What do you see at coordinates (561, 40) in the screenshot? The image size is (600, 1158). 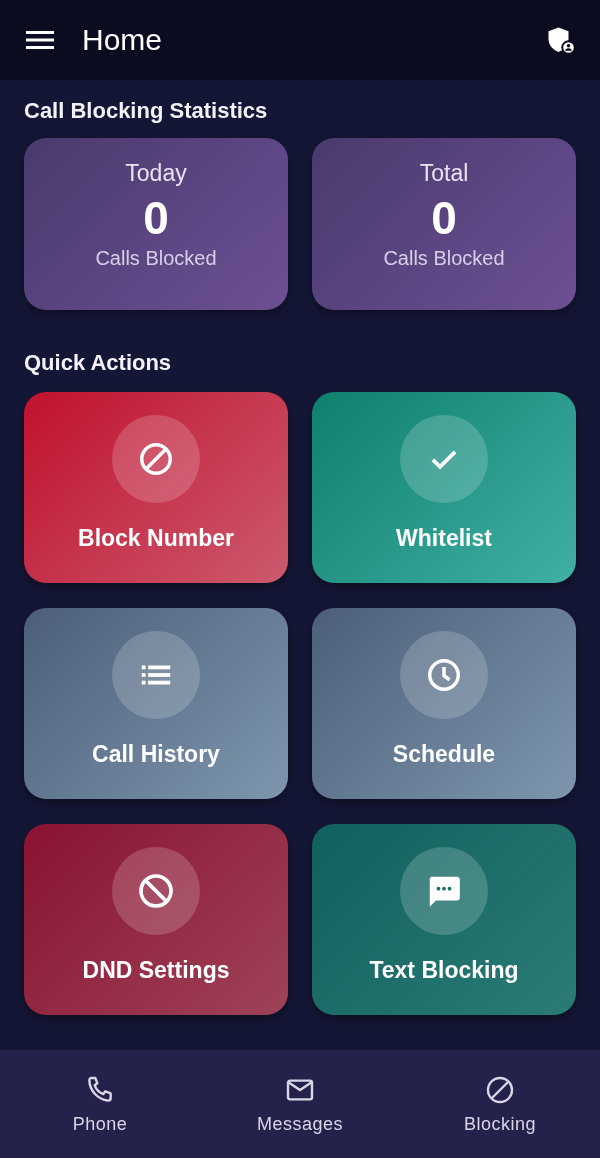 I see `shield-icon` at bounding box center [561, 40].